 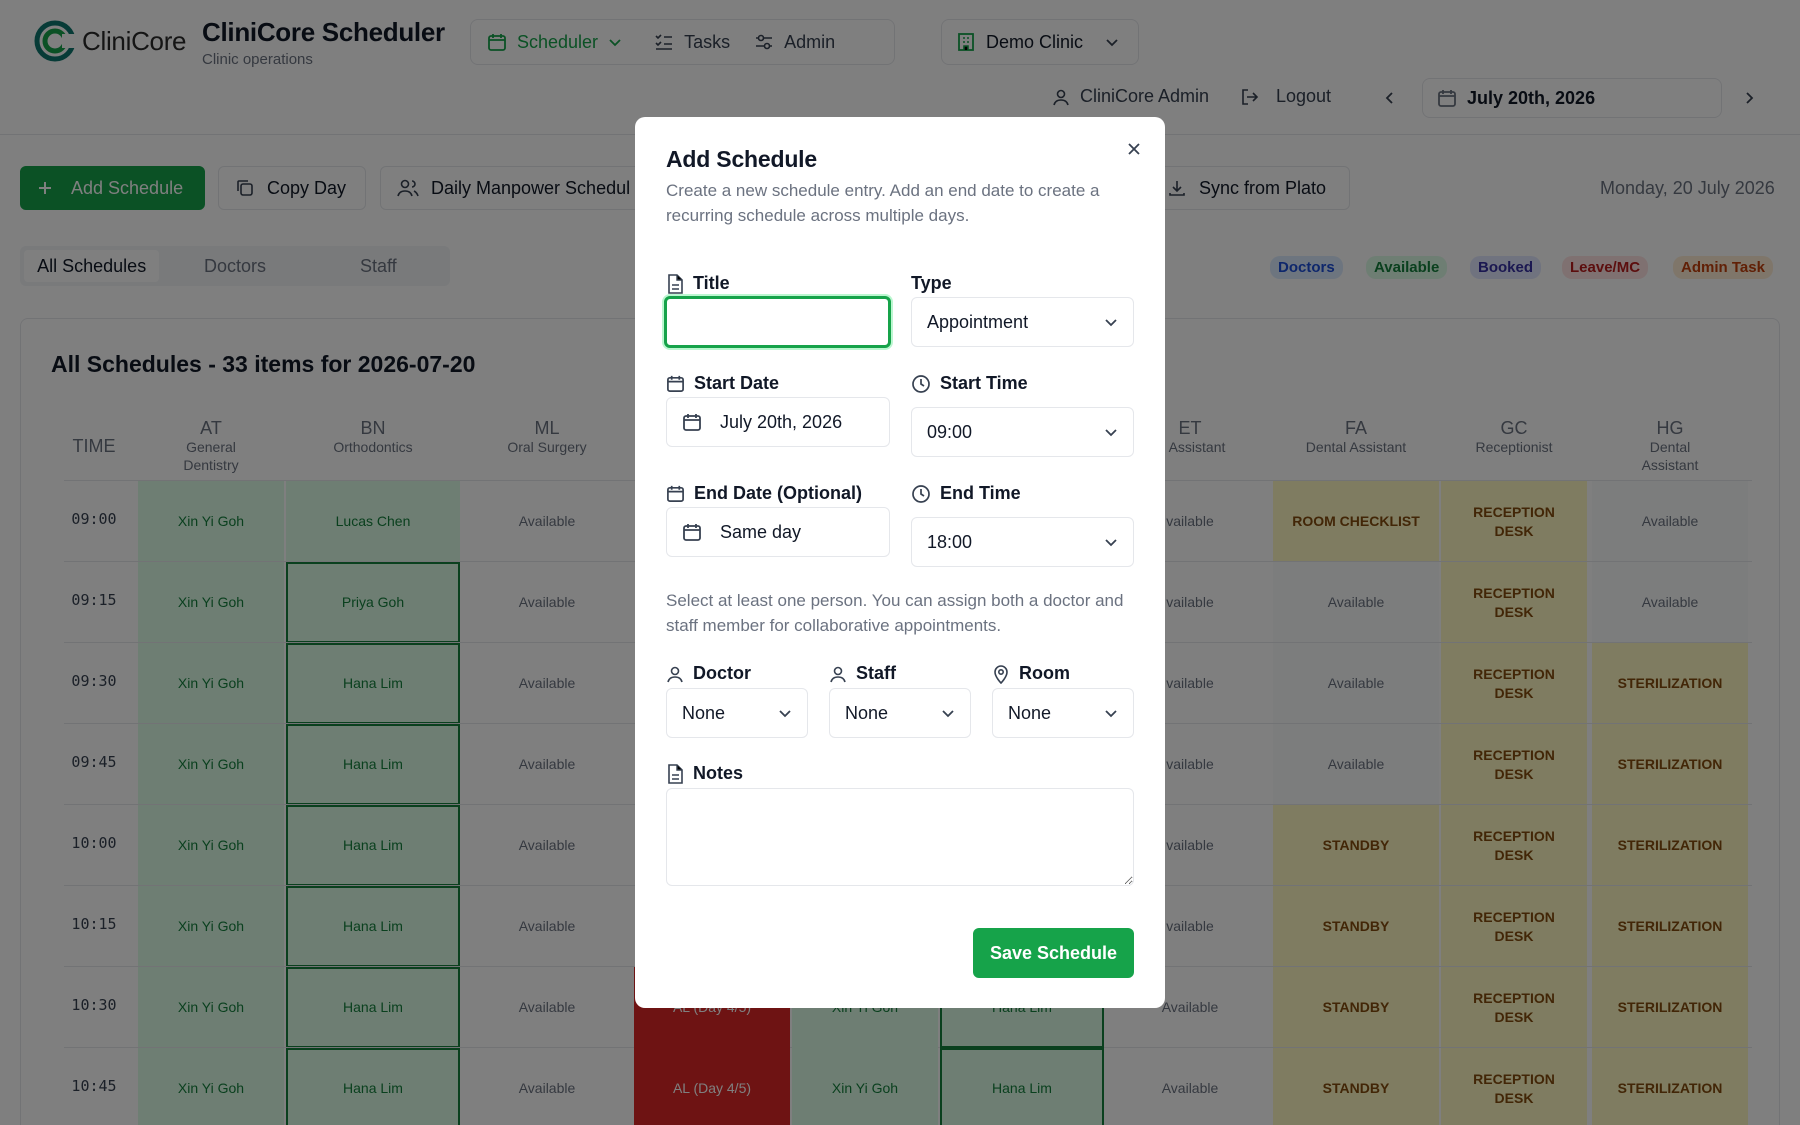 What do you see at coordinates (876, 673) in the screenshot?
I see `staff-label-text: Staff` at bounding box center [876, 673].